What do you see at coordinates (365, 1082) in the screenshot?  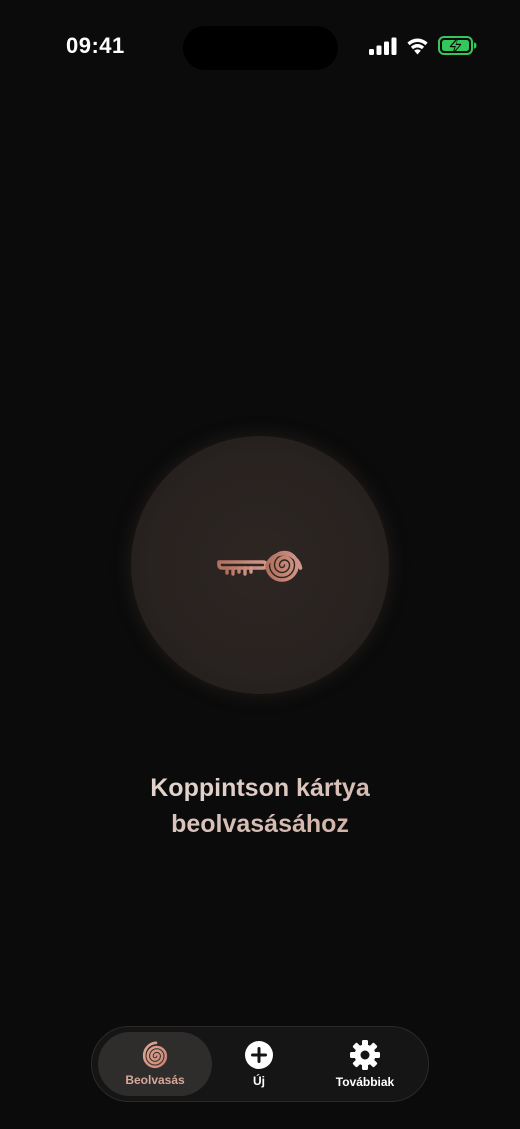 I see `tab-more-label: Továbbiak` at bounding box center [365, 1082].